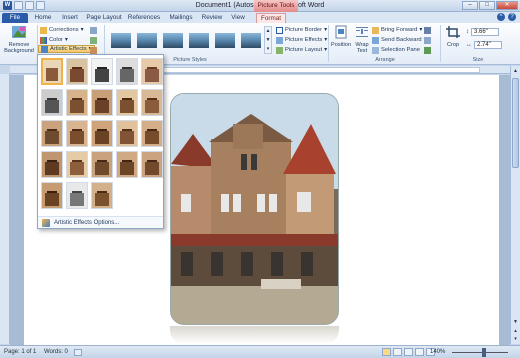 This screenshot has height=358, width=520. I want to click on help-area: ^ ?, so click(506, 17).